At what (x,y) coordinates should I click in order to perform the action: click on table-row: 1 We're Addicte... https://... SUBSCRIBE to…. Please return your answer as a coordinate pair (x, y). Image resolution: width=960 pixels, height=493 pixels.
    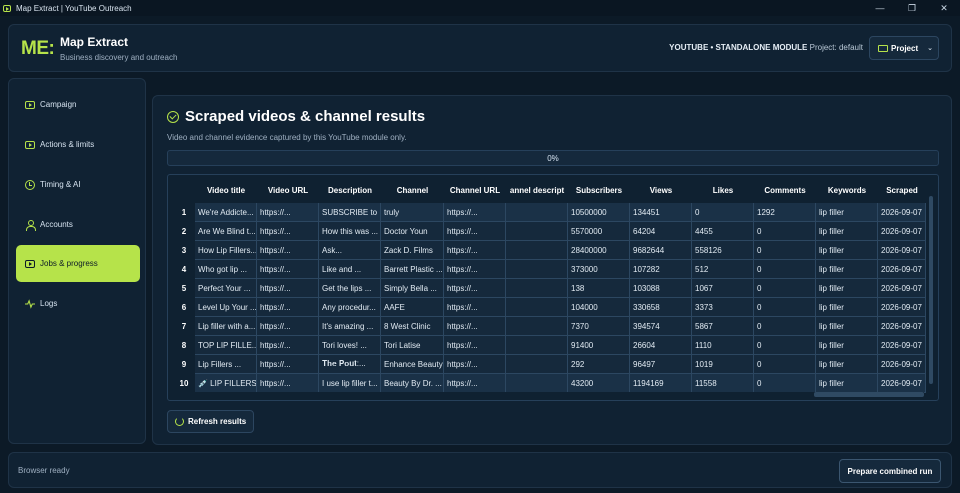
    Looking at the image, I should click on (549, 212).